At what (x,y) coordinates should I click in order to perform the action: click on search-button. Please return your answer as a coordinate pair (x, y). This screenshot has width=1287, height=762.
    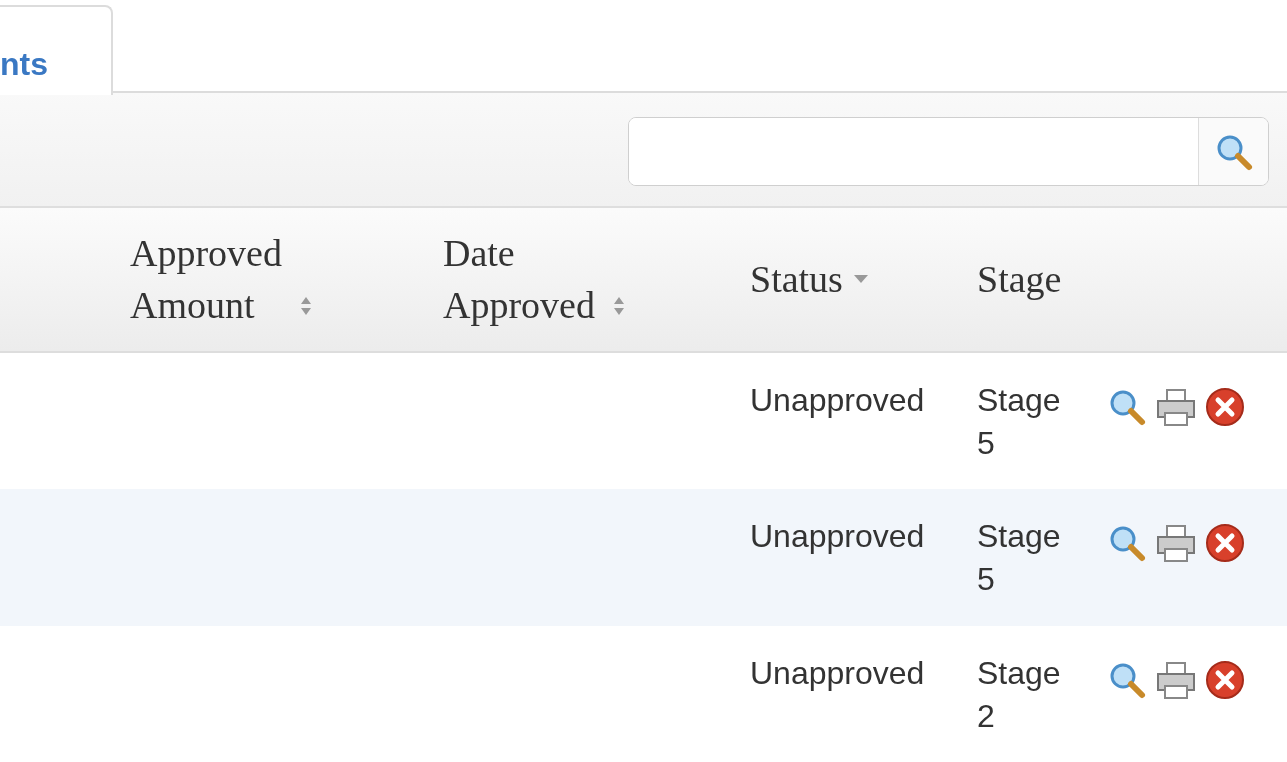
    Looking at the image, I should click on (1233, 151).